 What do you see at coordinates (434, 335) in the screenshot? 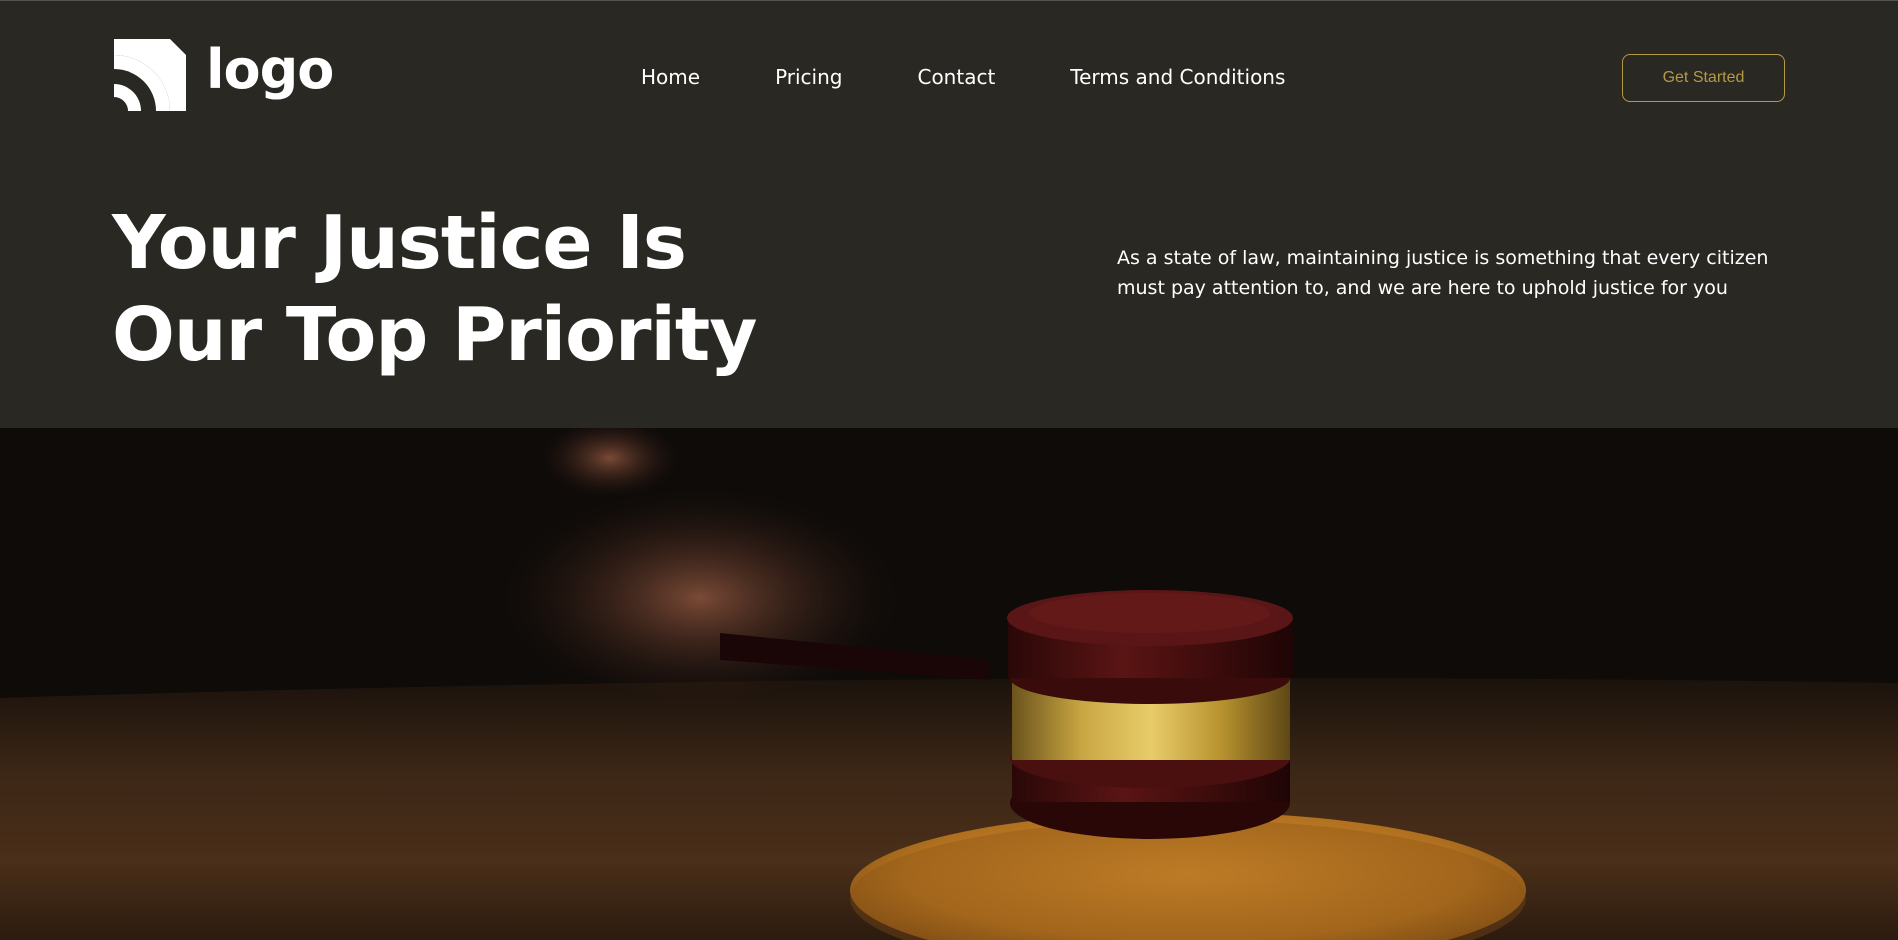
I see `headline-line-2: Our Top Priority` at bounding box center [434, 335].